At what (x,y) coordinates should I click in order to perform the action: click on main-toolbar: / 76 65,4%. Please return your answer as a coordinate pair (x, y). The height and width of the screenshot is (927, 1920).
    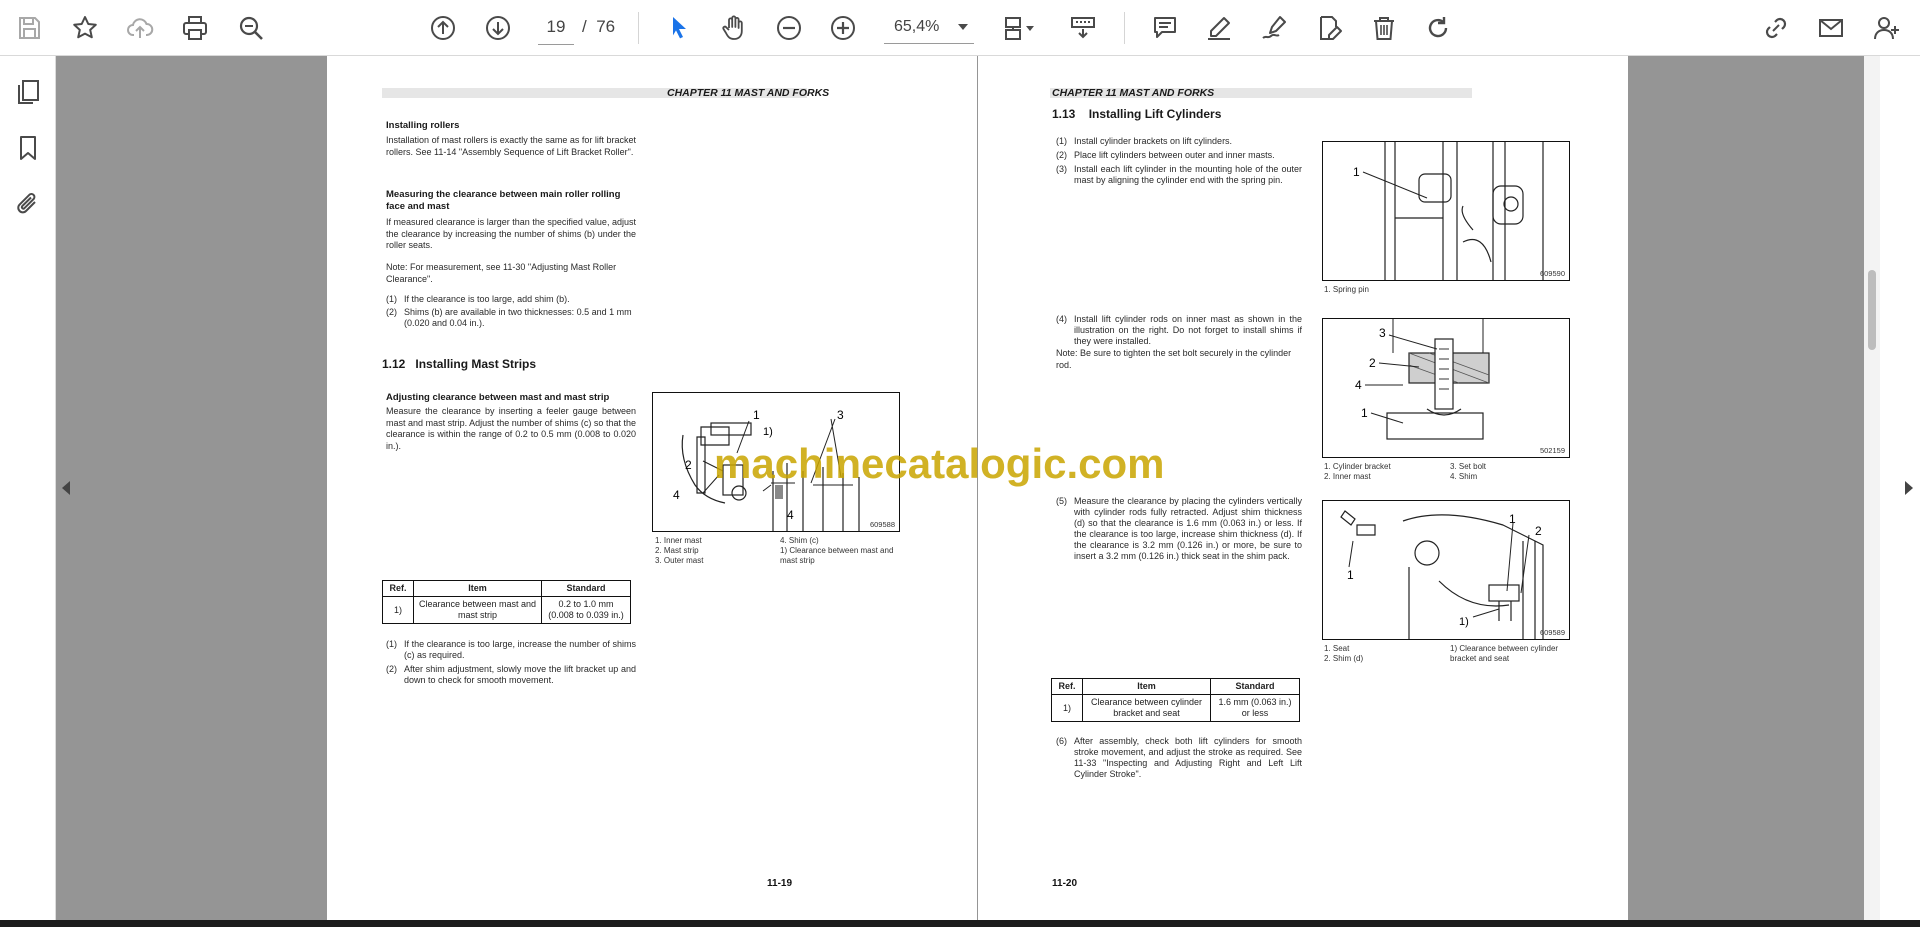
    Looking at the image, I should click on (960, 28).